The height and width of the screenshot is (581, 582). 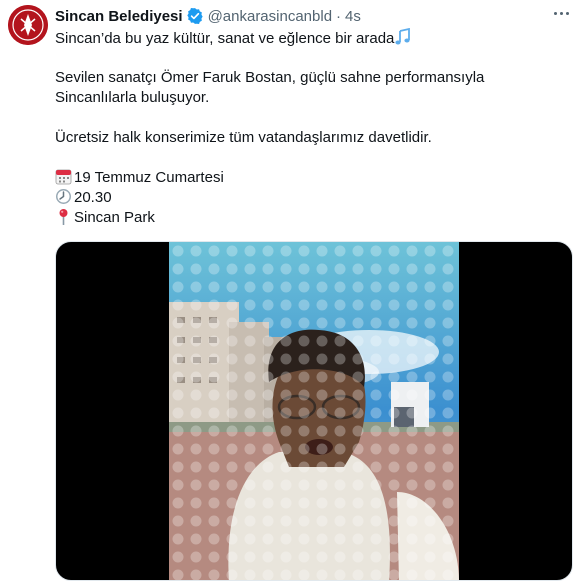 What do you see at coordinates (63, 196) in the screenshot?
I see `clock-icon` at bounding box center [63, 196].